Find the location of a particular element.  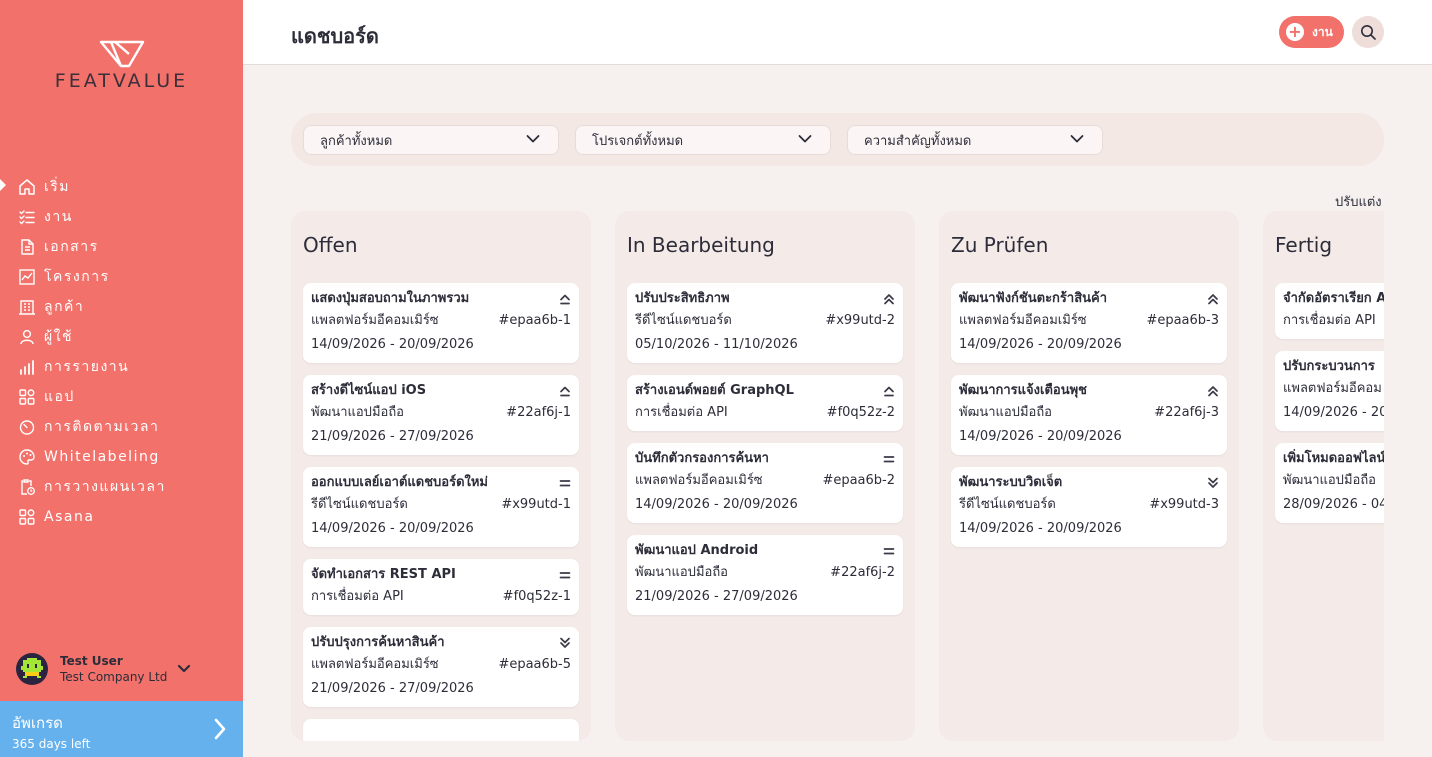

priority-highest-icon is located at coordinates (1213, 299).